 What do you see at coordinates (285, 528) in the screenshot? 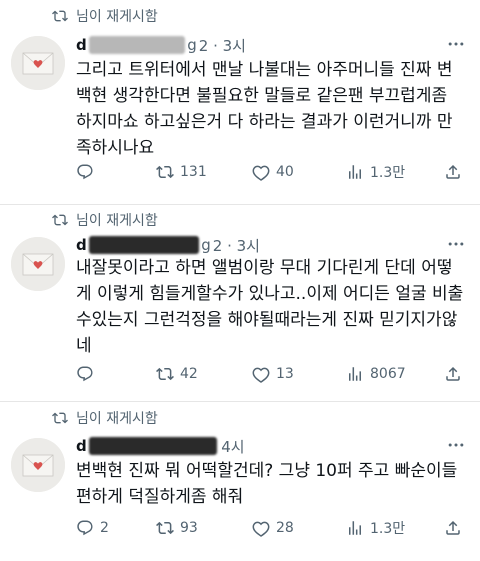
I see `like-count: 28` at bounding box center [285, 528].